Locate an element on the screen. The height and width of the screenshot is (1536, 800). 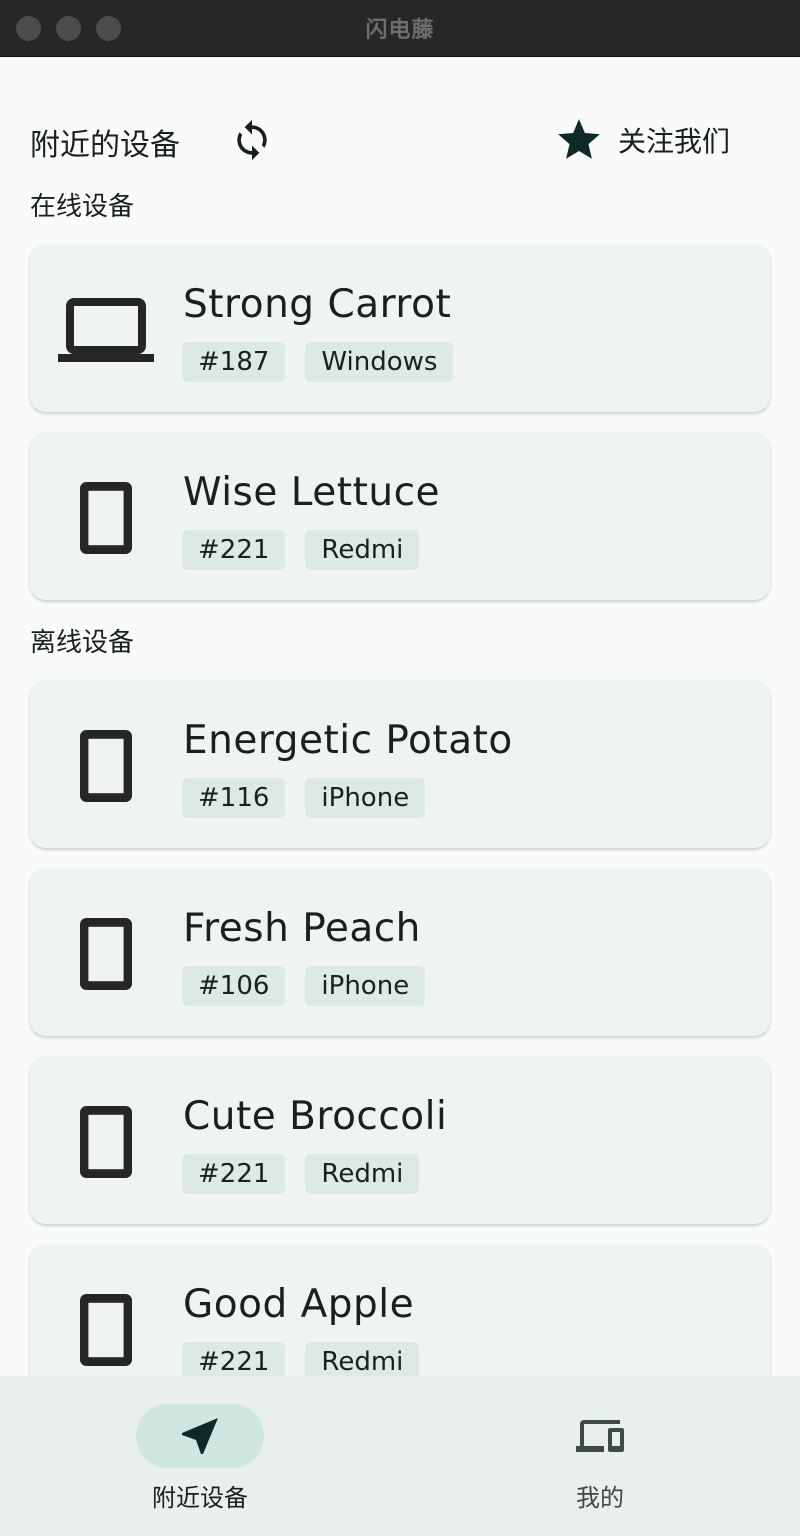
offline-section-label: 离线设备 is located at coordinates (82, 643).